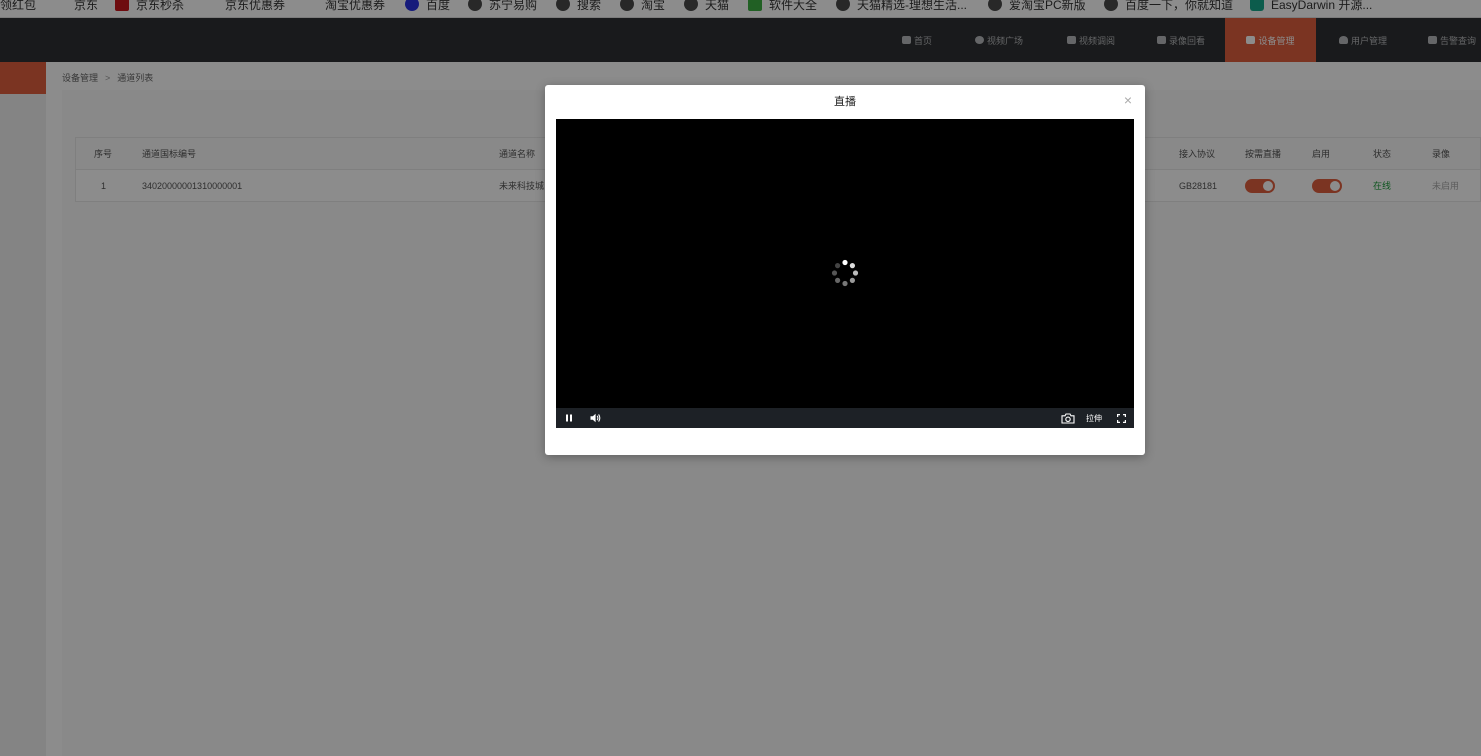  Describe the element at coordinates (1128, 100) in the screenshot. I see `close-icon: ×` at that location.